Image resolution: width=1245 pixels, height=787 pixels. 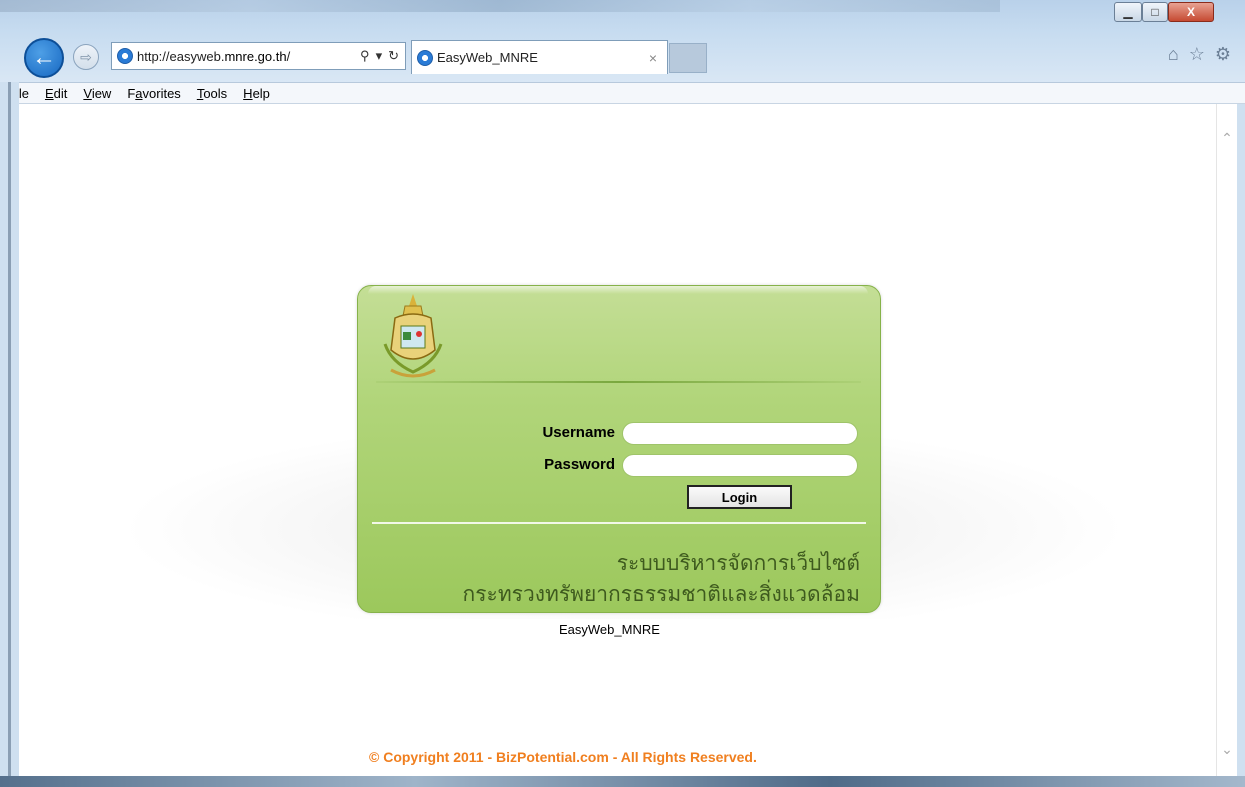 I want to click on minimize-button: ▁, so click(x=1128, y=12).